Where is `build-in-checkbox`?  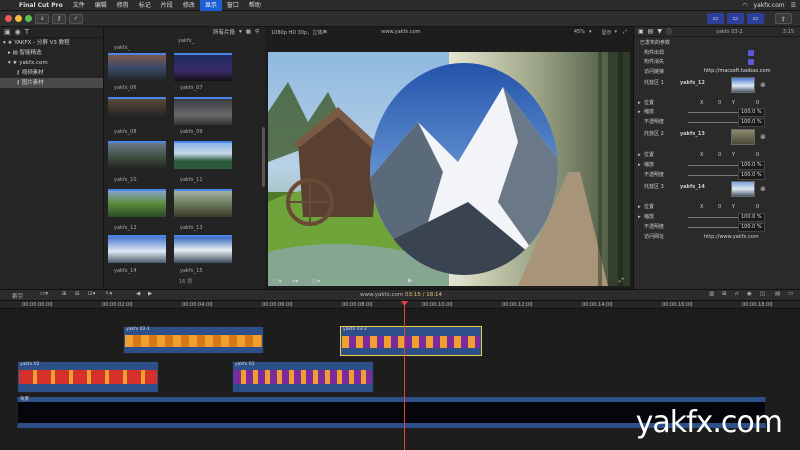 build-in-checkbox is located at coordinates (751, 53).